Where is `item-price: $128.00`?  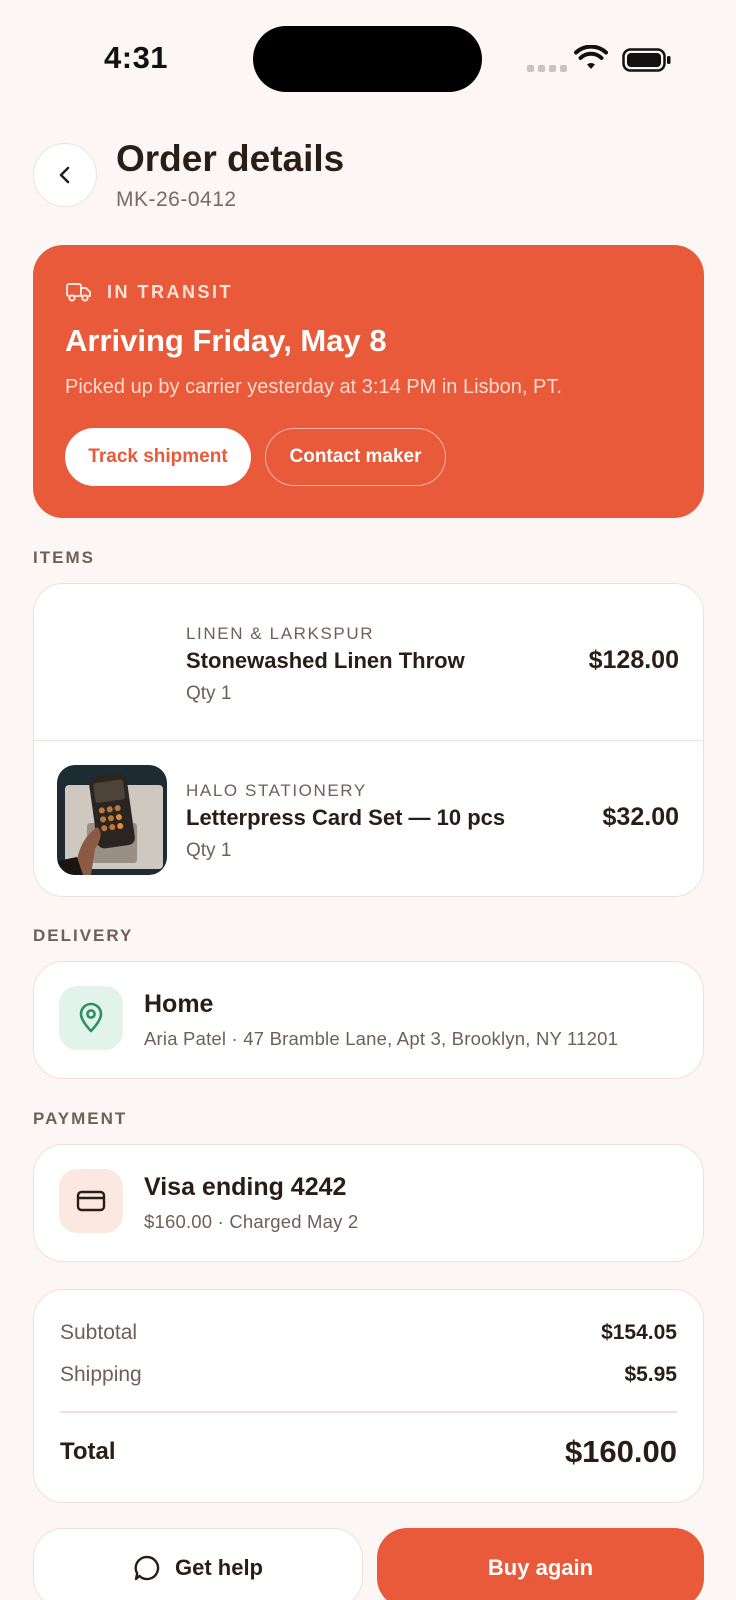 item-price: $128.00 is located at coordinates (633, 660).